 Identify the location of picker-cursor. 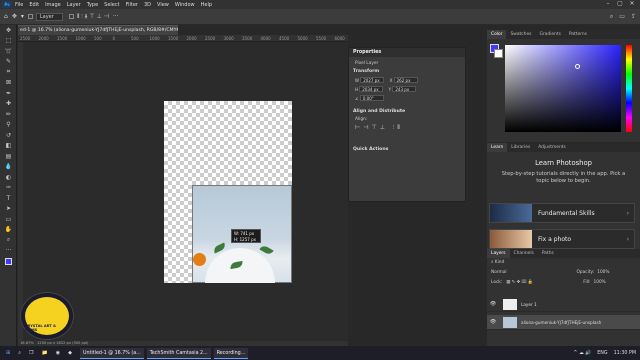
(577, 66).